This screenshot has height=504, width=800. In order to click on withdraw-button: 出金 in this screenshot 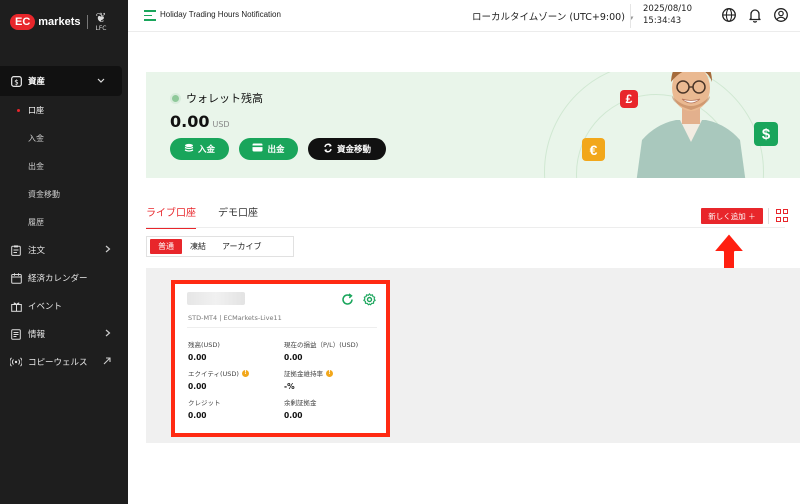, I will do `click(268, 149)`.